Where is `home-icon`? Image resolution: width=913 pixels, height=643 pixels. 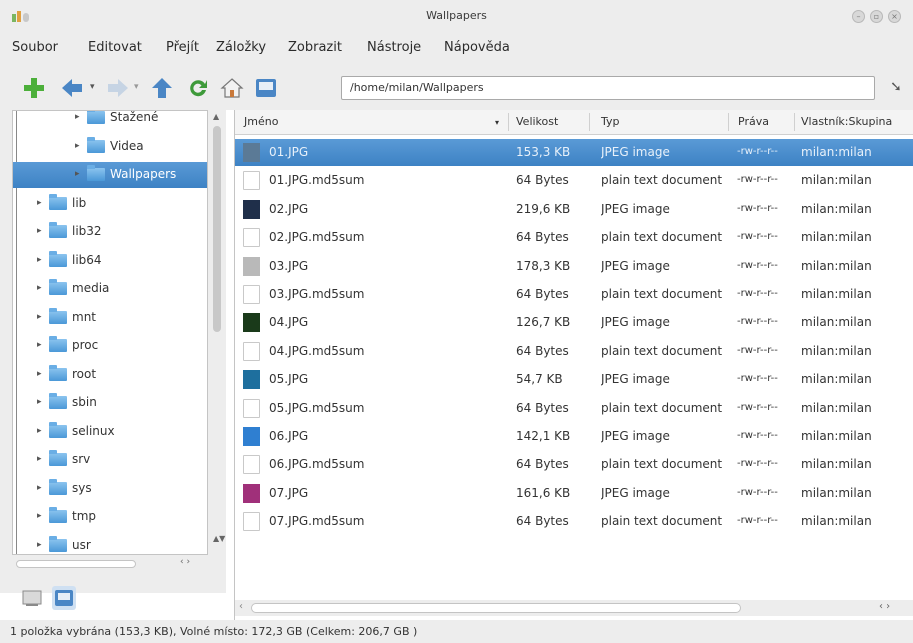 home-icon is located at coordinates (232, 88).